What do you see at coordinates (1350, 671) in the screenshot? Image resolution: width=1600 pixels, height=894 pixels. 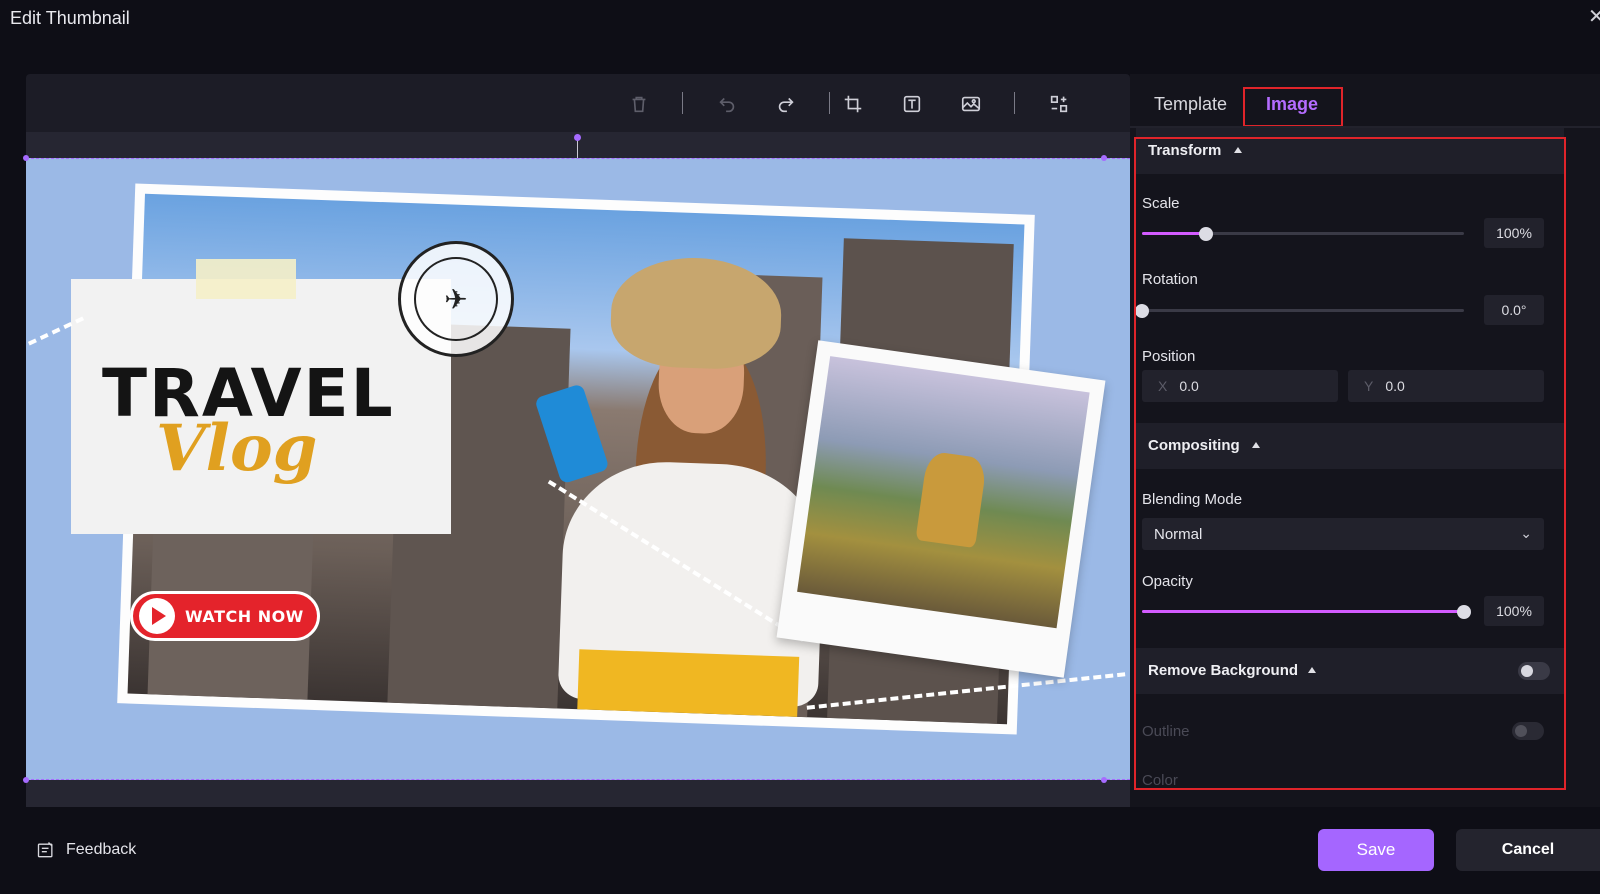 I see `remove-background-section-header: Remove Background` at bounding box center [1350, 671].